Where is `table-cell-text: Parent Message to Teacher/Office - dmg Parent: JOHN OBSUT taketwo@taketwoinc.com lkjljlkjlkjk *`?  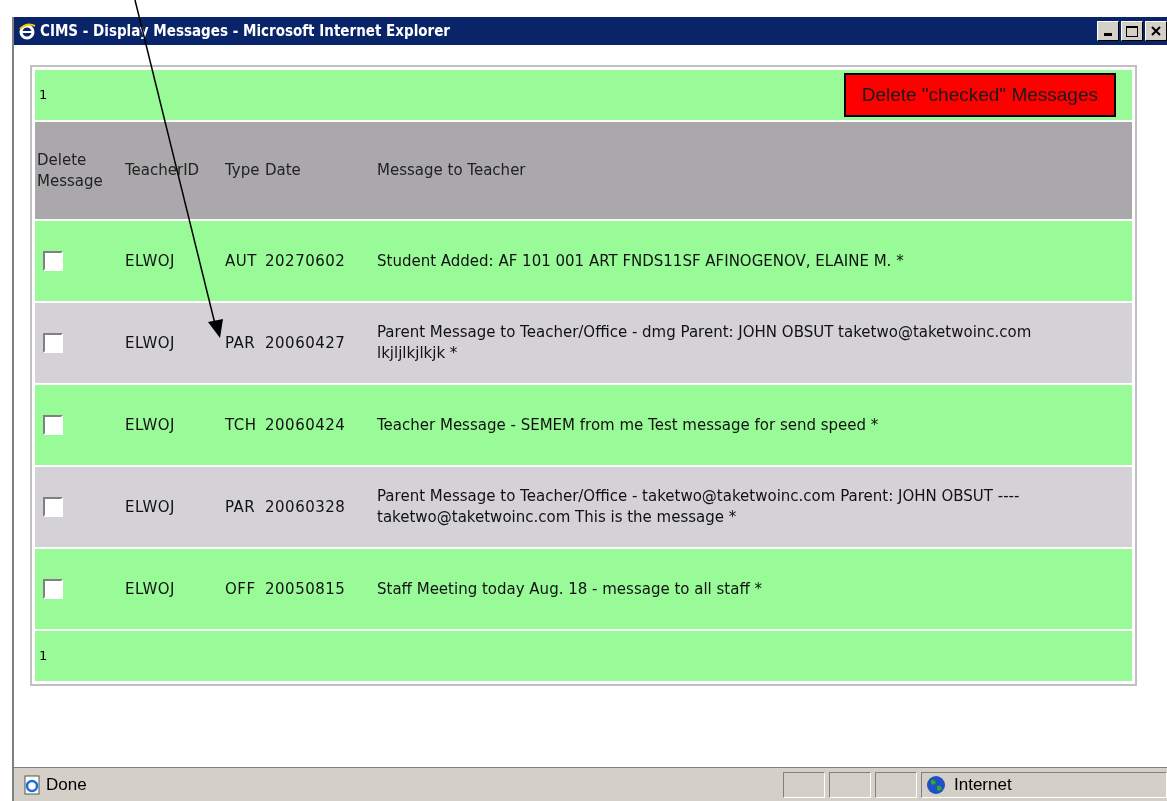
table-cell-text: Parent Message to Teacher/Office - dmg Parent: JOHN OBSUT taketwo@taketwoinc.com lkjljlkjlkjk * is located at coordinates (705, 343).